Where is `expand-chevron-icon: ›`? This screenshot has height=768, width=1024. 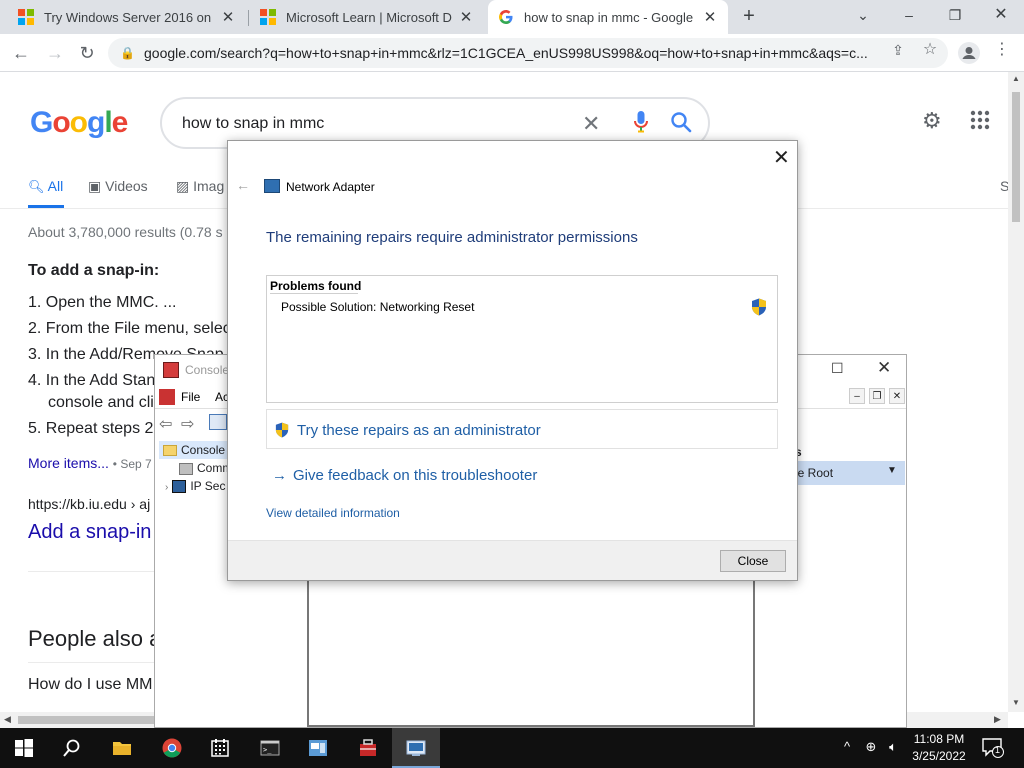 expand-chevron-icon: › is located at coordinates (166, 487).